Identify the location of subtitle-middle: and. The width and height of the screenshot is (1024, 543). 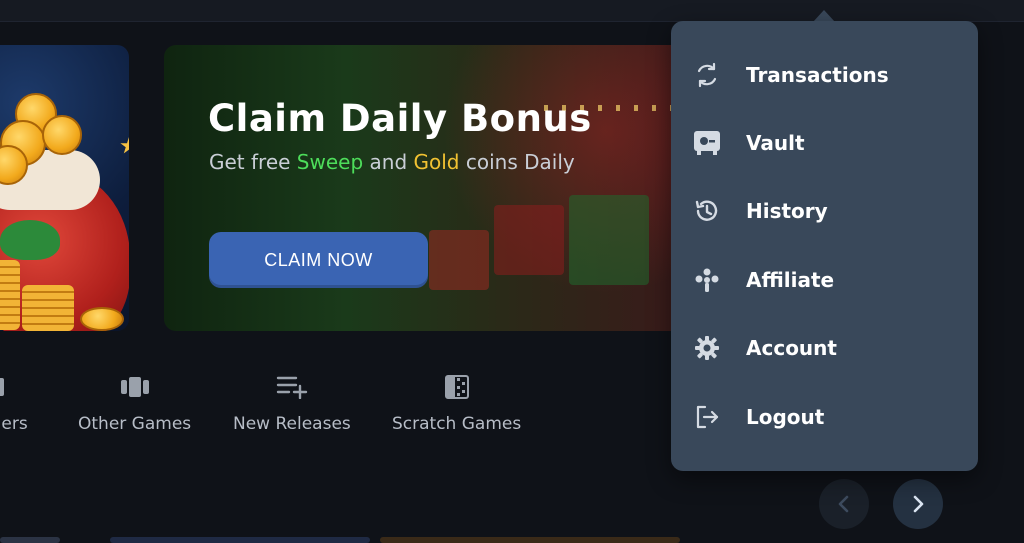
(388, 162).